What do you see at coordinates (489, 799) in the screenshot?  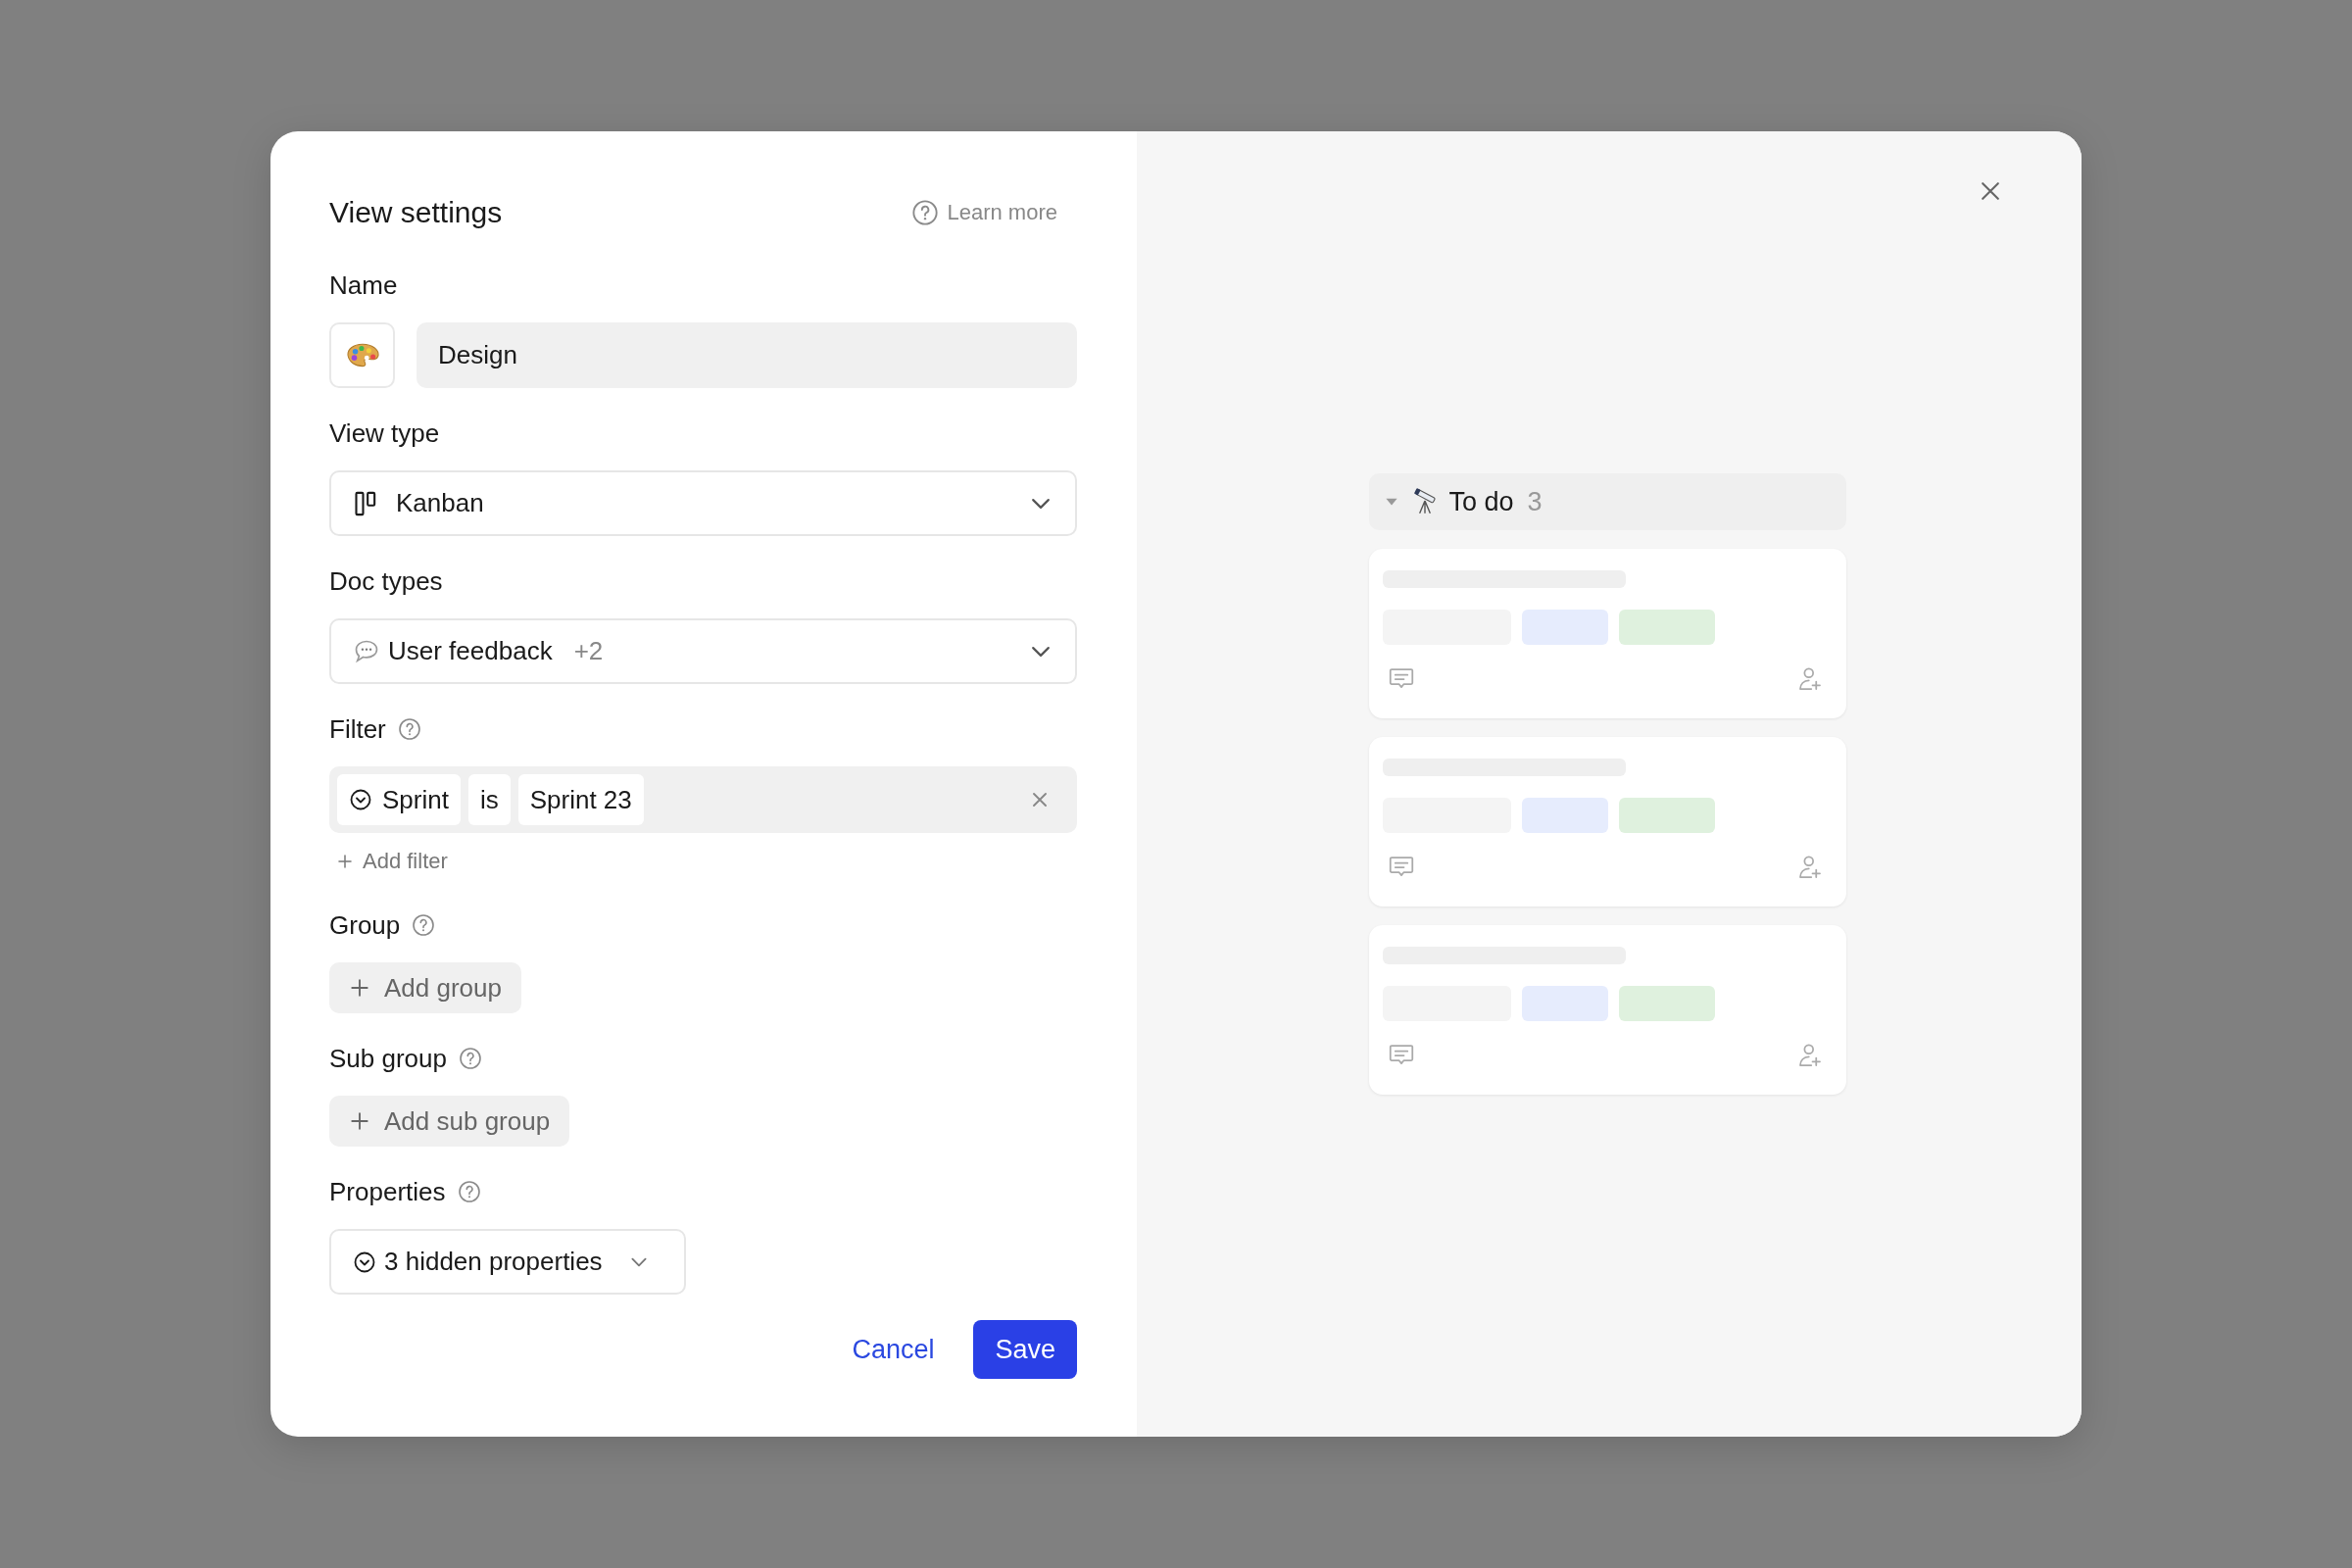 I see `filter-operator-chip: is` at bounding box center [489, 799].